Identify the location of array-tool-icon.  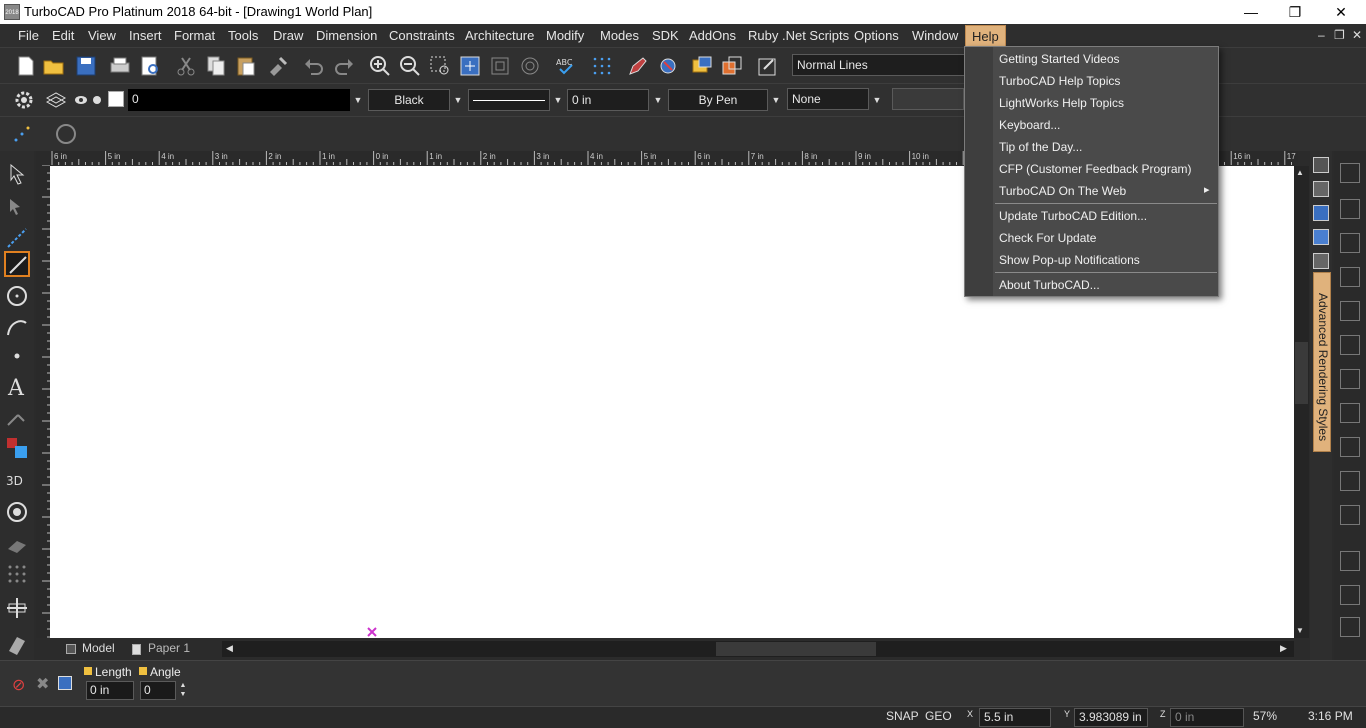
(17, 574).